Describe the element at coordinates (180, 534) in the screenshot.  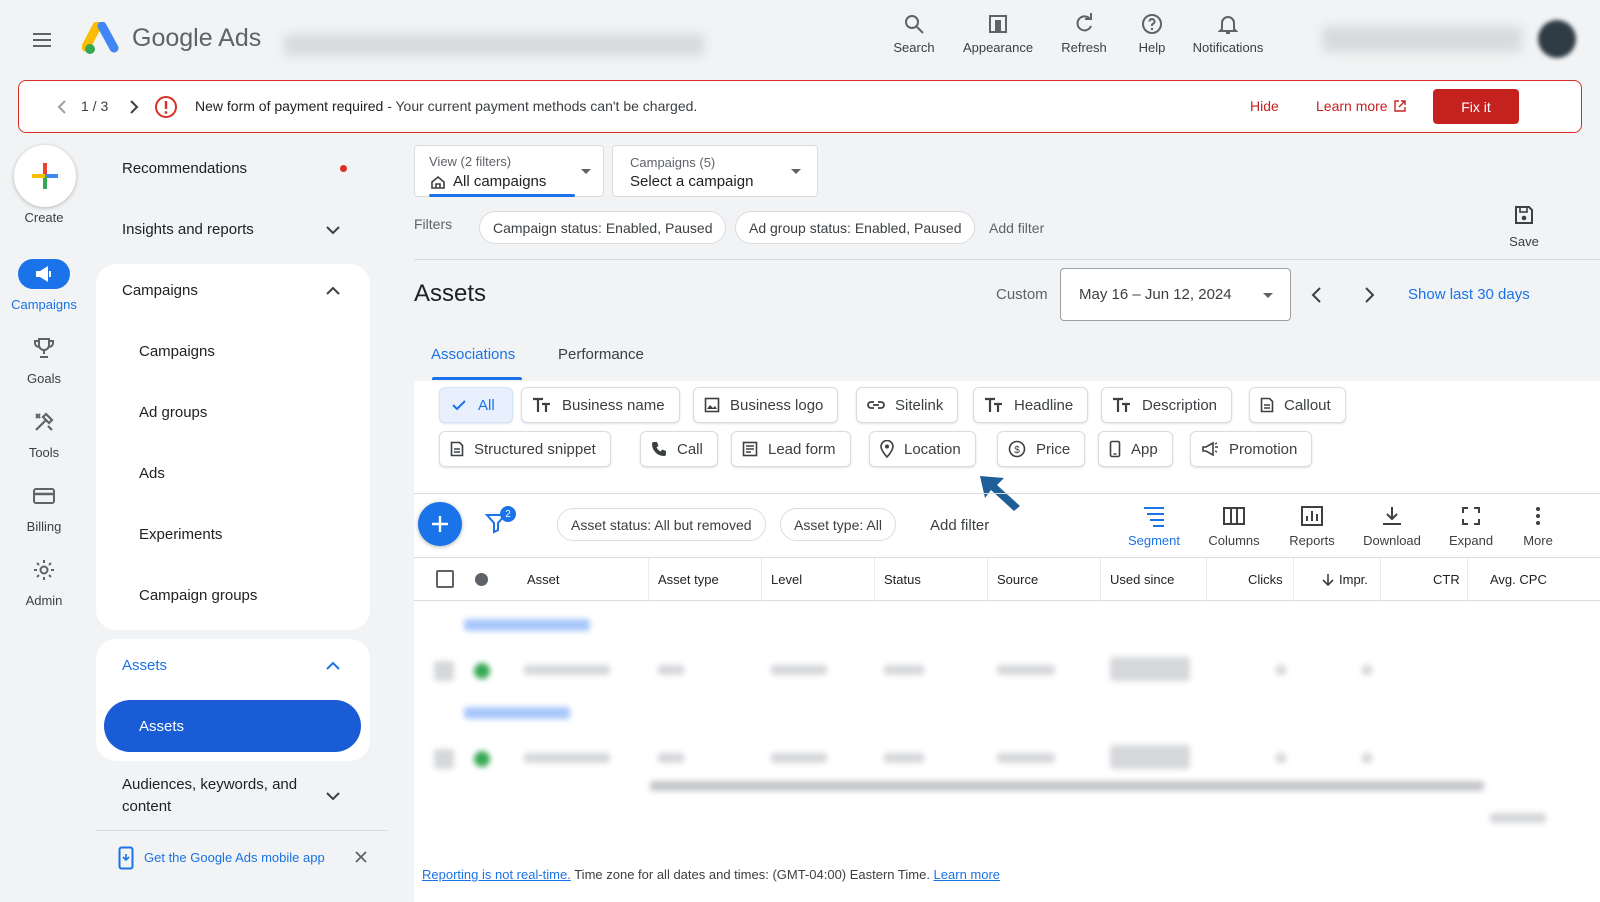
I see `sidenav-item-experiments: Experiments` at that location.